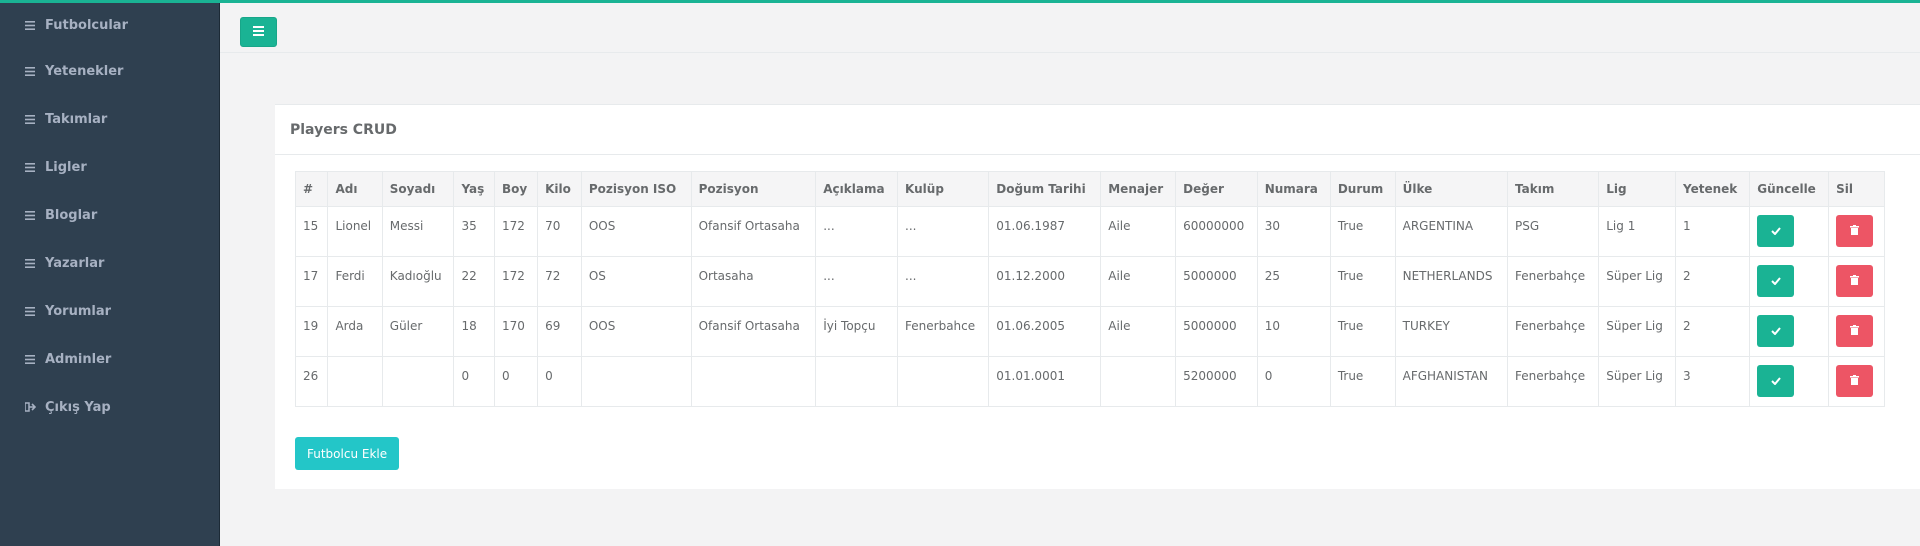 This screenshot has height=546, width=1920. I want to click on add-player-button: Futbolcu Ekle, so click(347, 453).